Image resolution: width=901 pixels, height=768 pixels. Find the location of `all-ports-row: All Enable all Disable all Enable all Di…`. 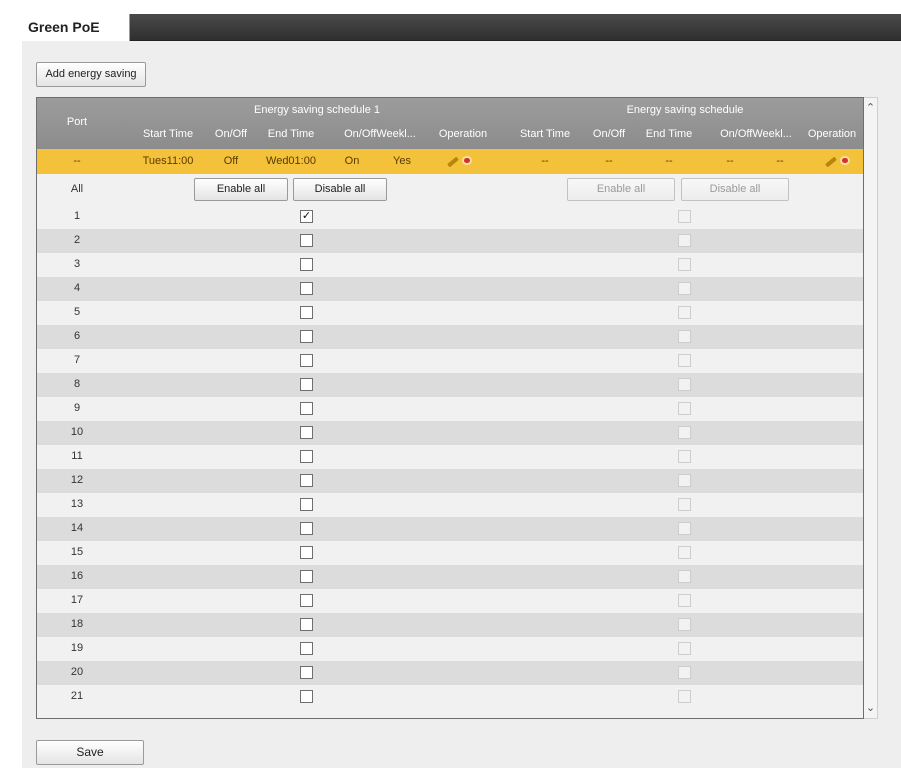

all-ports-row: All Enable all Disable all Enable all Di… is located at coordinates (450, 189).